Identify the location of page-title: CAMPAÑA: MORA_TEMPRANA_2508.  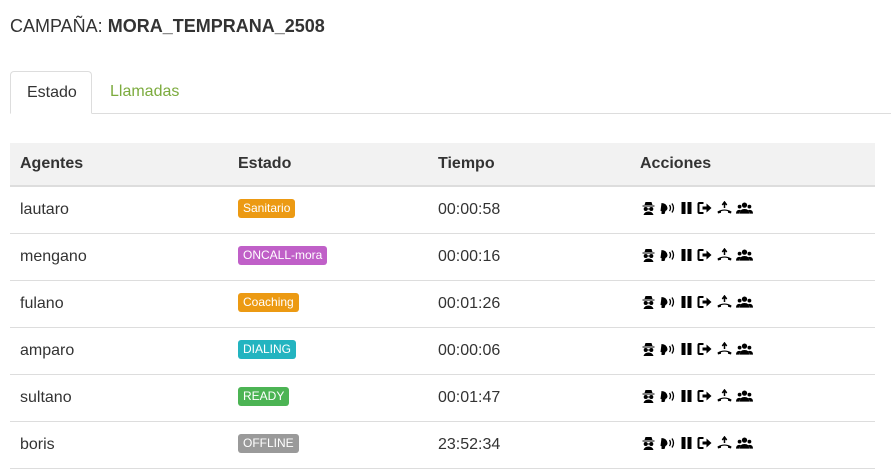
(167, 26).